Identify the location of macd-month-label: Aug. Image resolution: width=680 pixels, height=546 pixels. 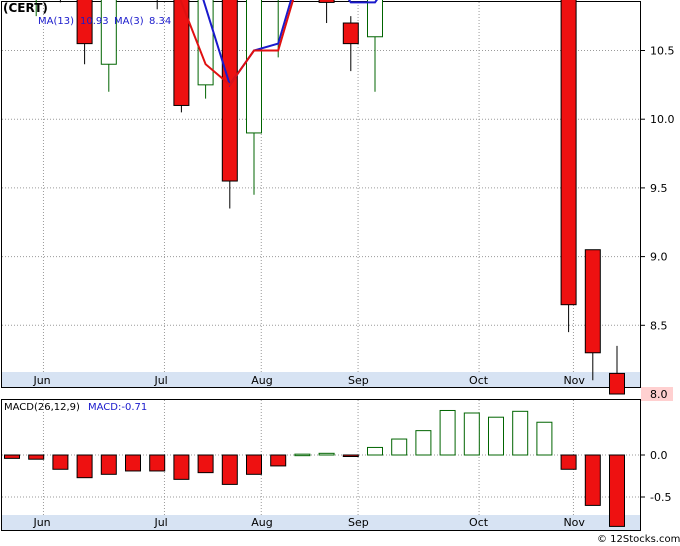
(261, 522).